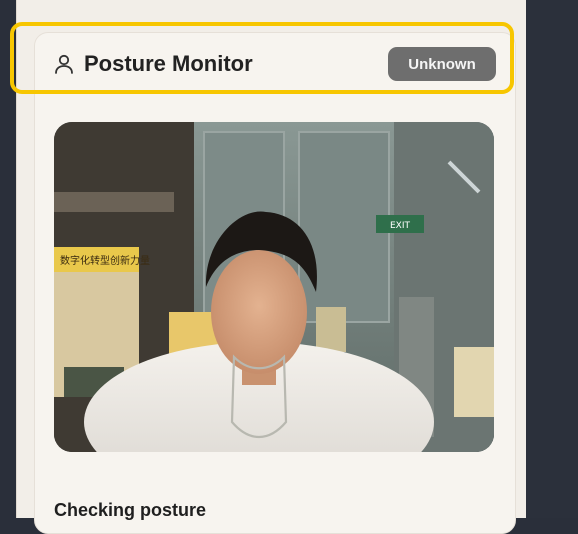 Image resolution: width=578 pixels, height=534 pixels. Describe the element at coordinates (400, 226) in the screenshot. I see `exit-sign-text: EXIT` at that location.